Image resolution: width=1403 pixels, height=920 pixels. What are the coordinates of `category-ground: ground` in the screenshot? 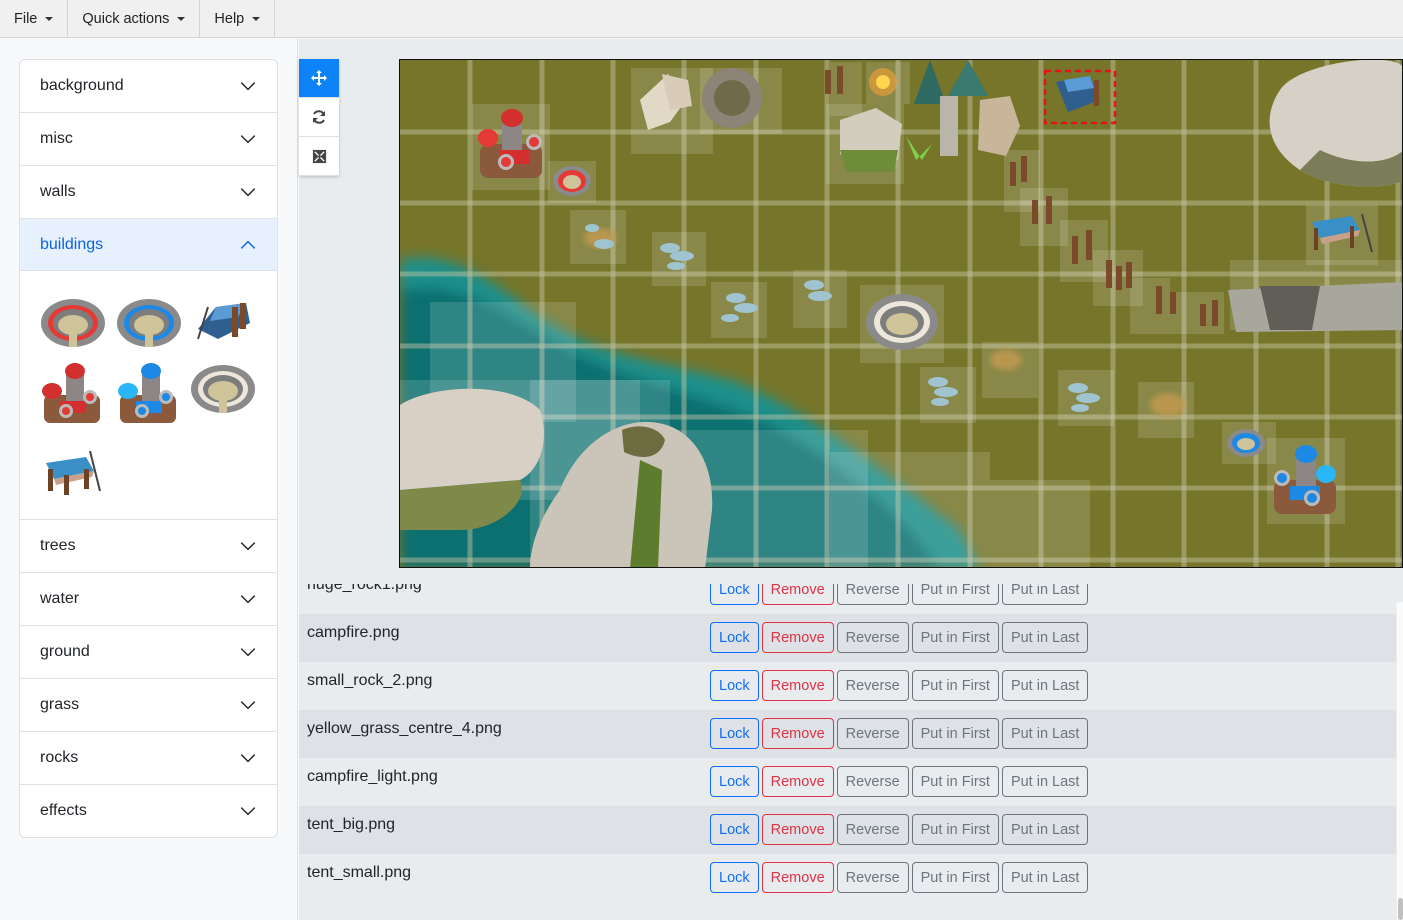 It's located at (148, 652).